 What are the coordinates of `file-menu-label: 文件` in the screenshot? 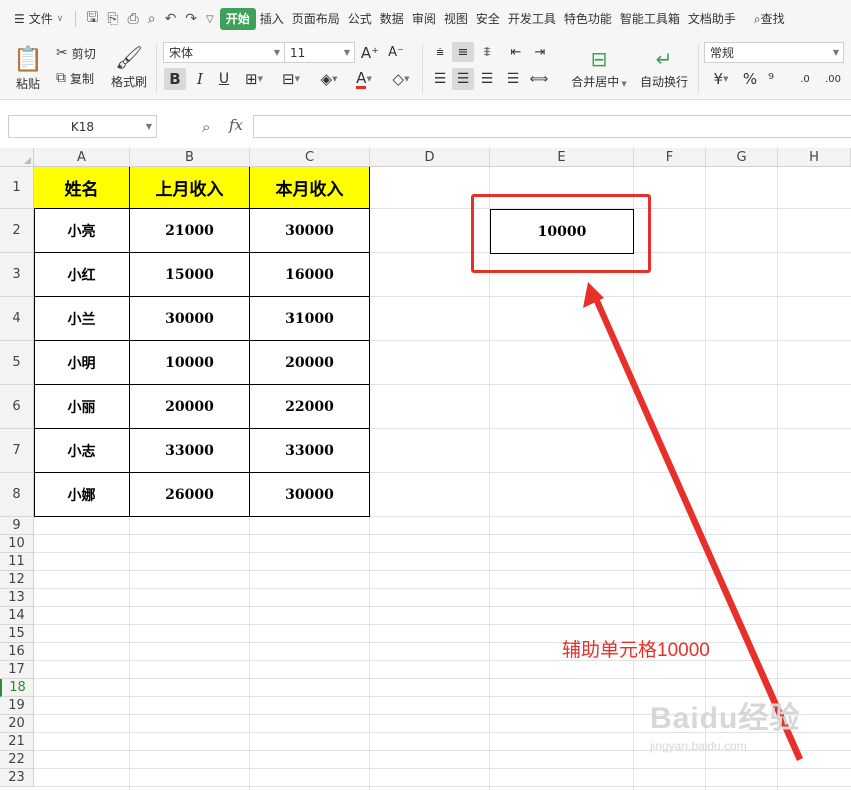 It's located at (40, 19).